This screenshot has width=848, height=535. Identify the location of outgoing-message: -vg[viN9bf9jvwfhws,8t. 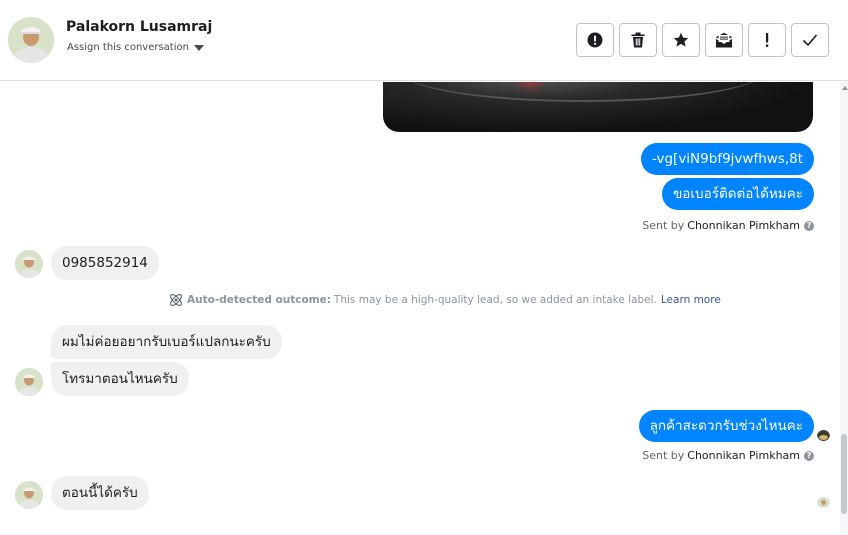
(727, 159).